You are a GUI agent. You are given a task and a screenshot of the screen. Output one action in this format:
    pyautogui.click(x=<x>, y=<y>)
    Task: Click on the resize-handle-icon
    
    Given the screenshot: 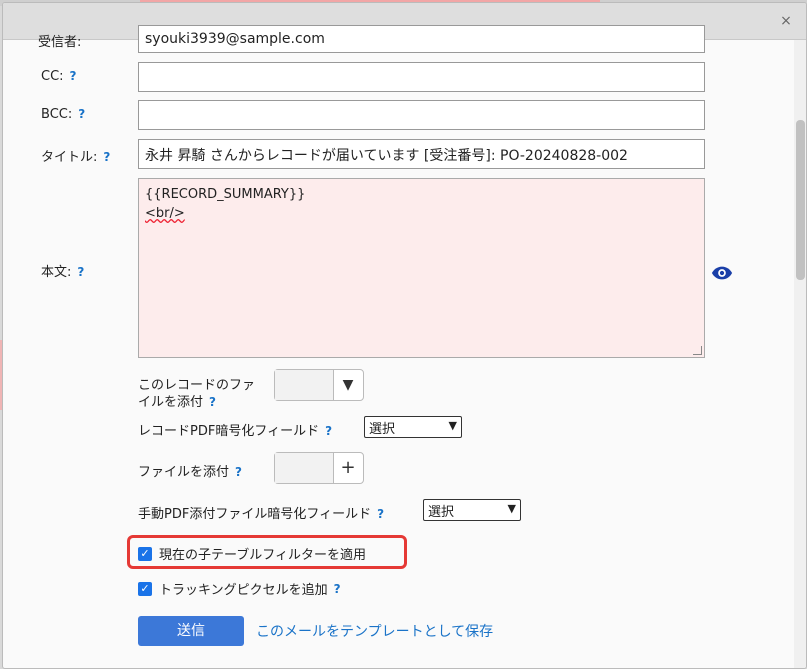 What is the action you would take?
    pyautogui.click(x=697, y=350)
    